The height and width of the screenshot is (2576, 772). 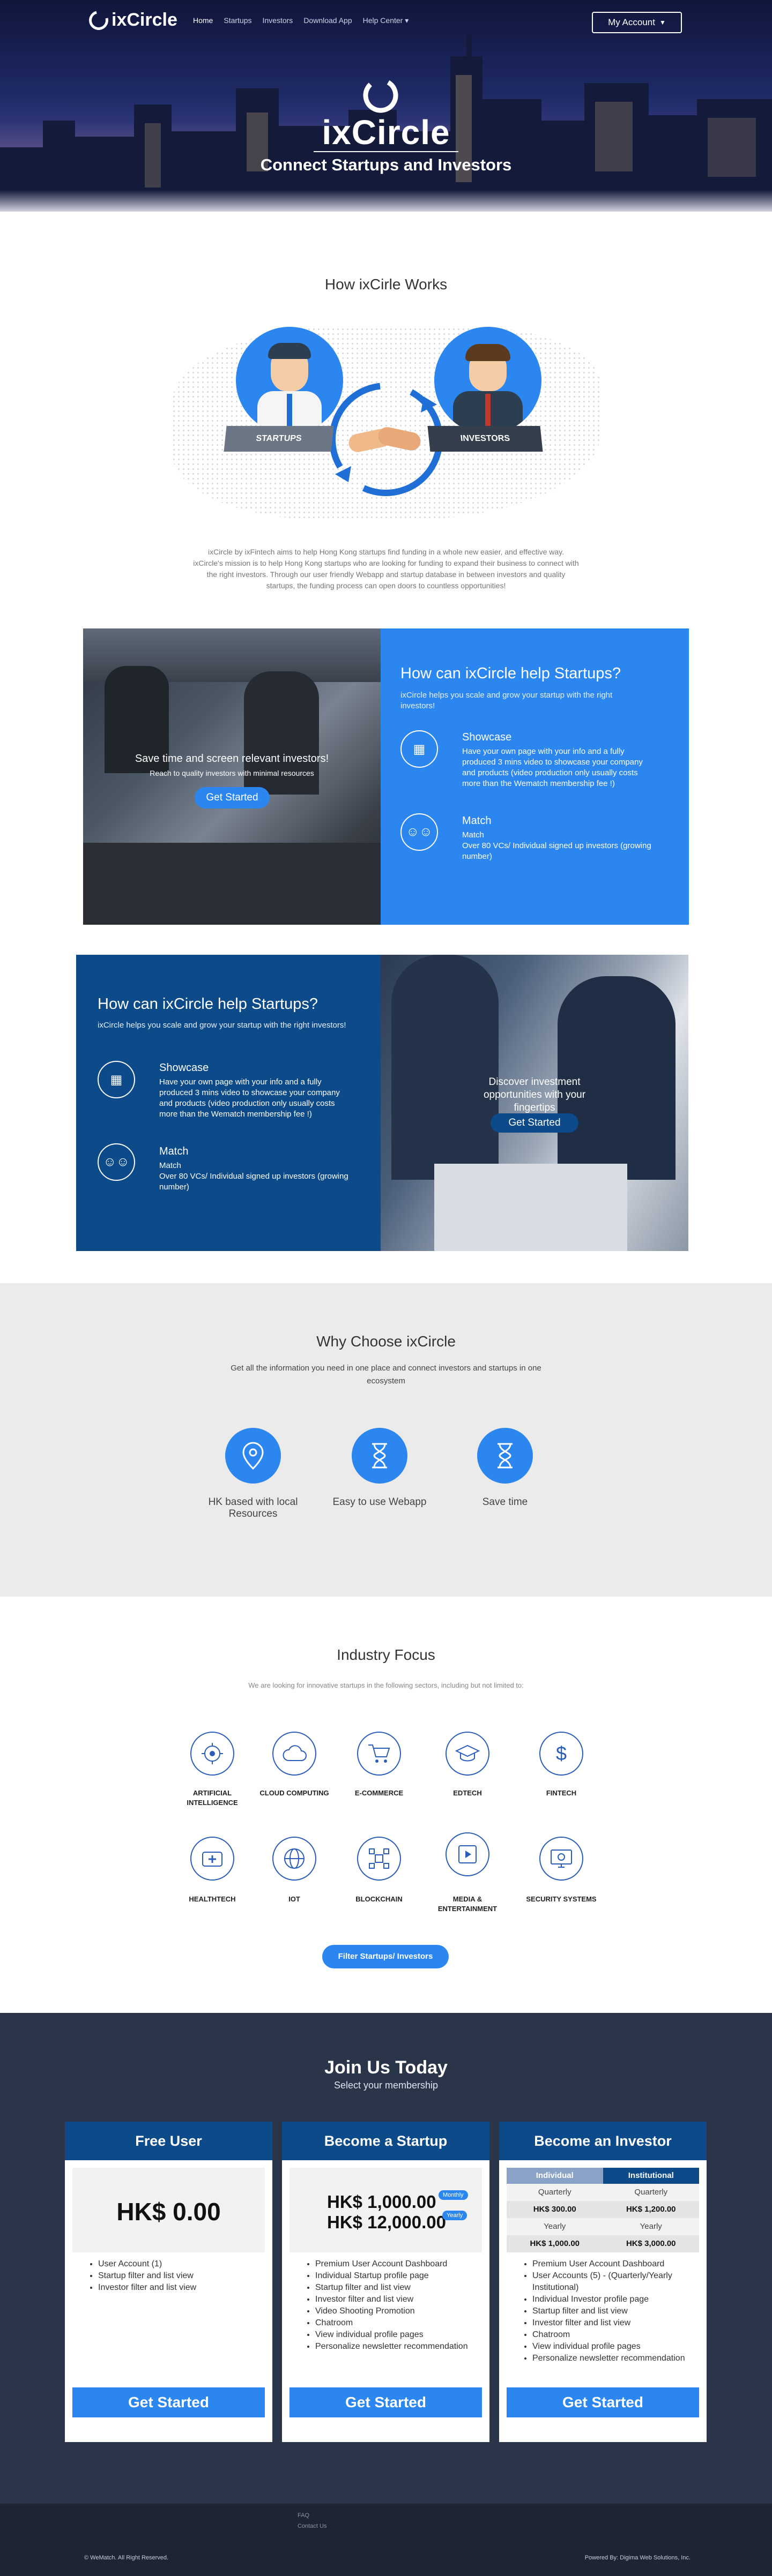 What do you see at coordinates (651, 2243) in the screenshot?
I see `institutional-yearly-price: HK$ 3,000.00` at bounding box center [651, 2243].